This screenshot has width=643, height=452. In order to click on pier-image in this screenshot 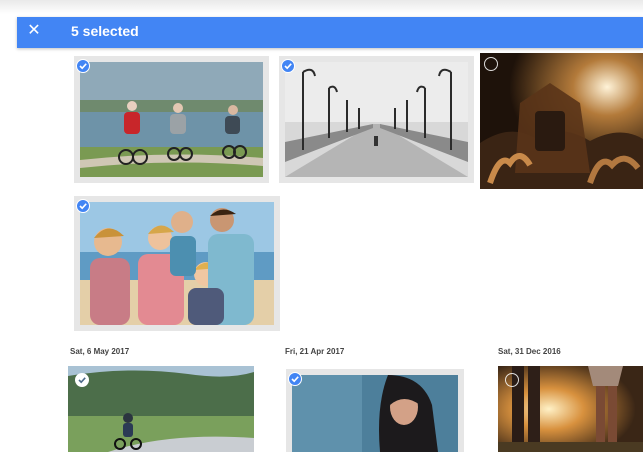, I will do `click(376, 119)`.